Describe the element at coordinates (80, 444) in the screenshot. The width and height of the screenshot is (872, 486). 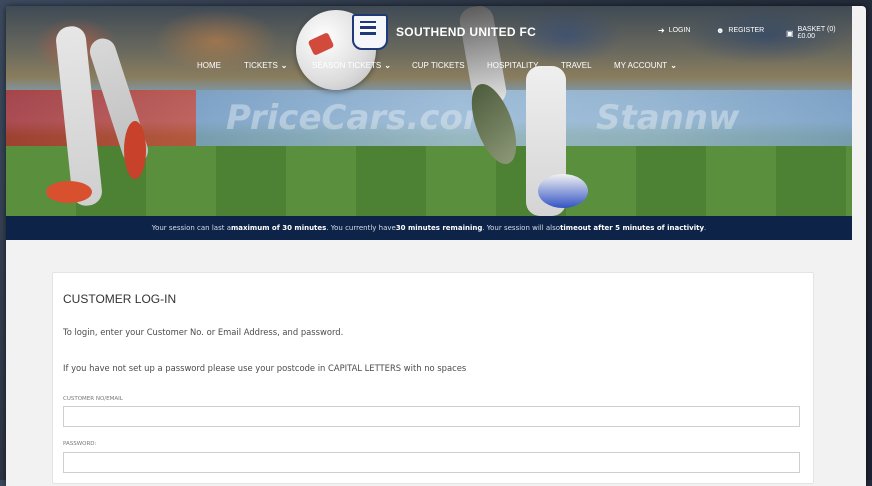
I see `password-field-label: PASSWORD:` at that location.